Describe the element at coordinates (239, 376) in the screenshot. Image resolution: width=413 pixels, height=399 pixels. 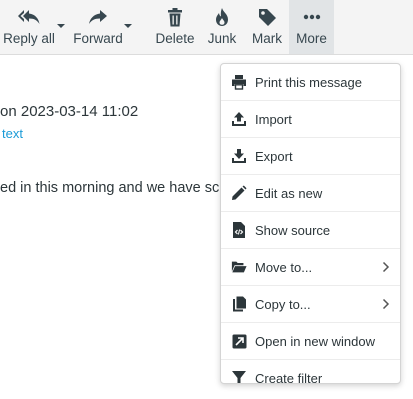
I see `filter-icon` at that location.